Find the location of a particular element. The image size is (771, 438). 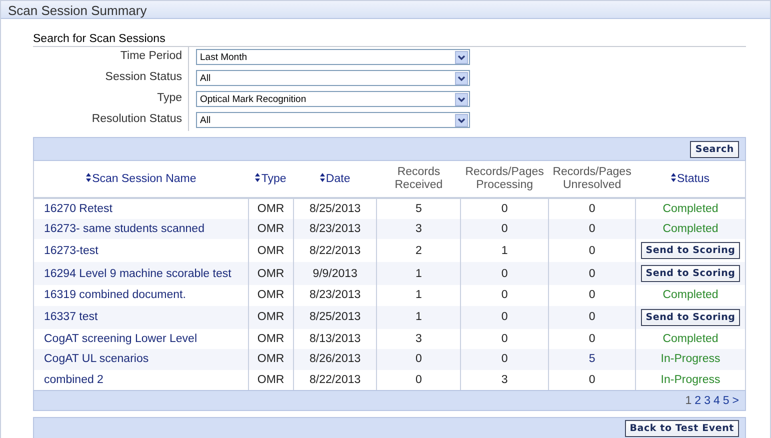

session-link: 16337 test is located at coordinates (71, 317).